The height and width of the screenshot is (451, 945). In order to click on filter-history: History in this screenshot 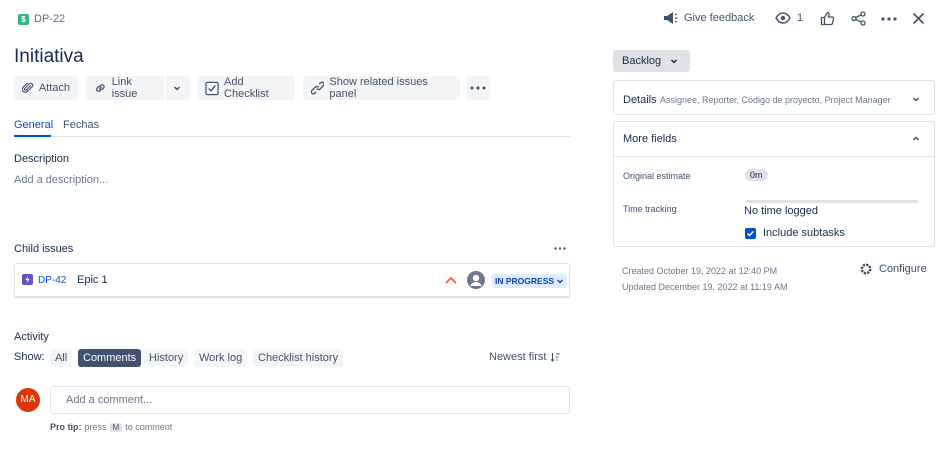, I will do `click(166, 358)`.